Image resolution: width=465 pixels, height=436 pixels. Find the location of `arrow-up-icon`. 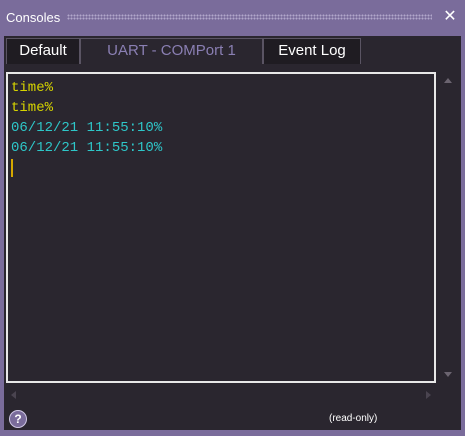

arrow-up-icon is located at coordinates (448, 80).